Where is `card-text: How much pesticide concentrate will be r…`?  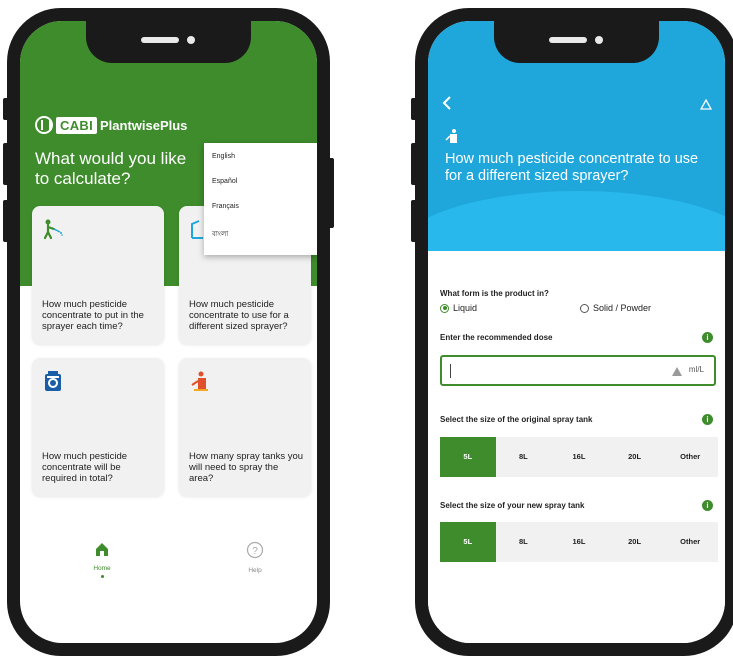
card-text: How much pesticide concentrate will be r… is located at coordinates (85, 467).